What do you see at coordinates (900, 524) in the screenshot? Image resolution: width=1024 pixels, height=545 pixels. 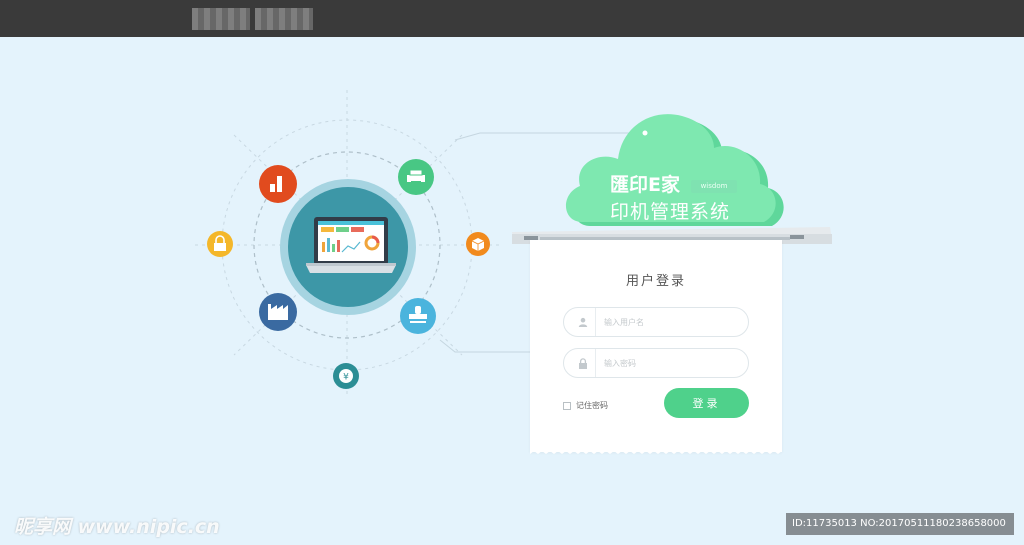 I see `watermark-id: ID:11735013 NO:20170511180238658000` at bounding box center [900, 524].